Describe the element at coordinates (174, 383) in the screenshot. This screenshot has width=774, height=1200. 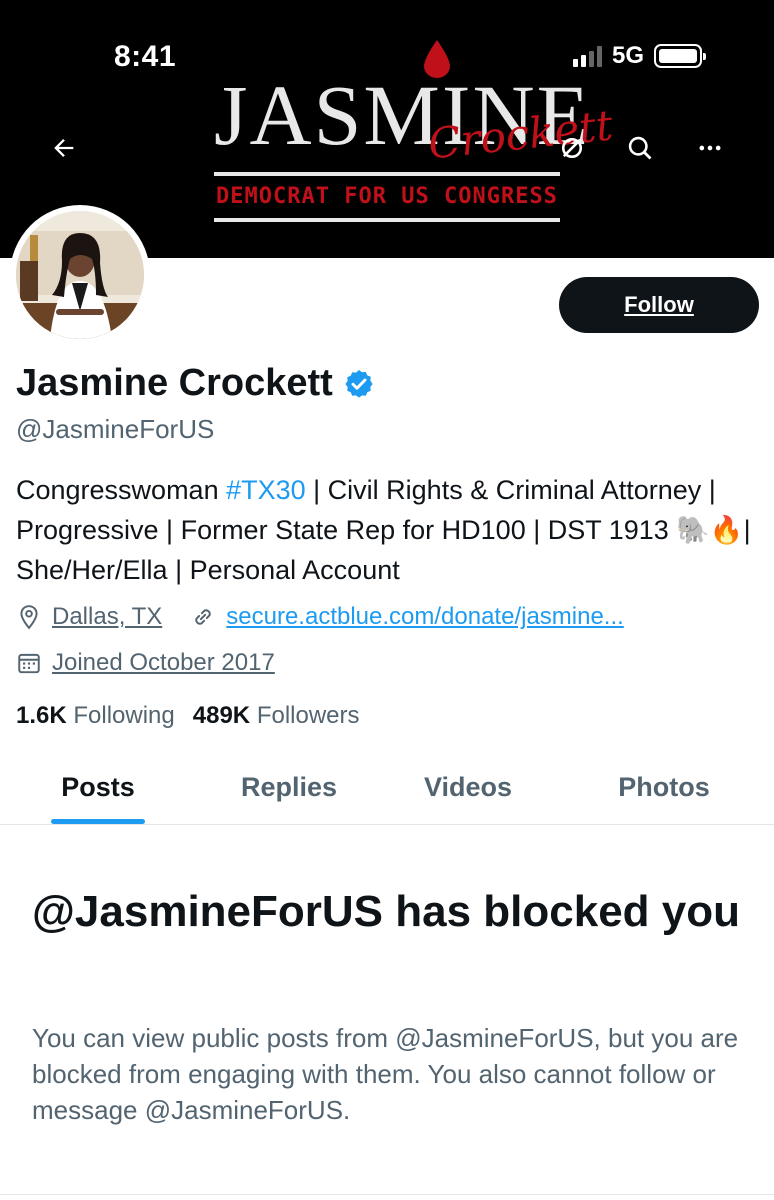
I see `profile-name: Jasmine Crockett` at that location.